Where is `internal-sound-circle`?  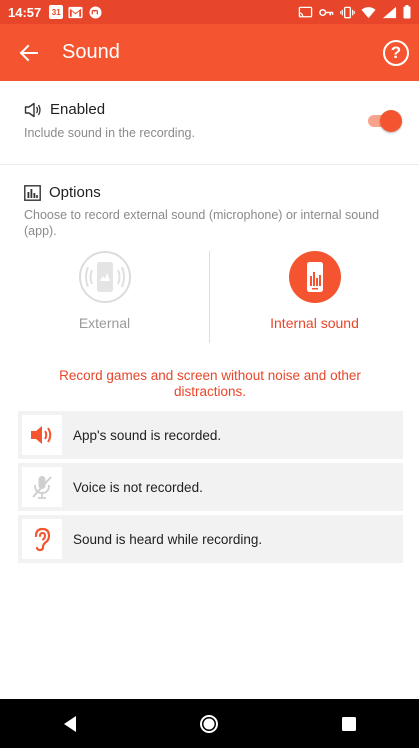
internal-sound-circle is located at coordinates (314, 277).